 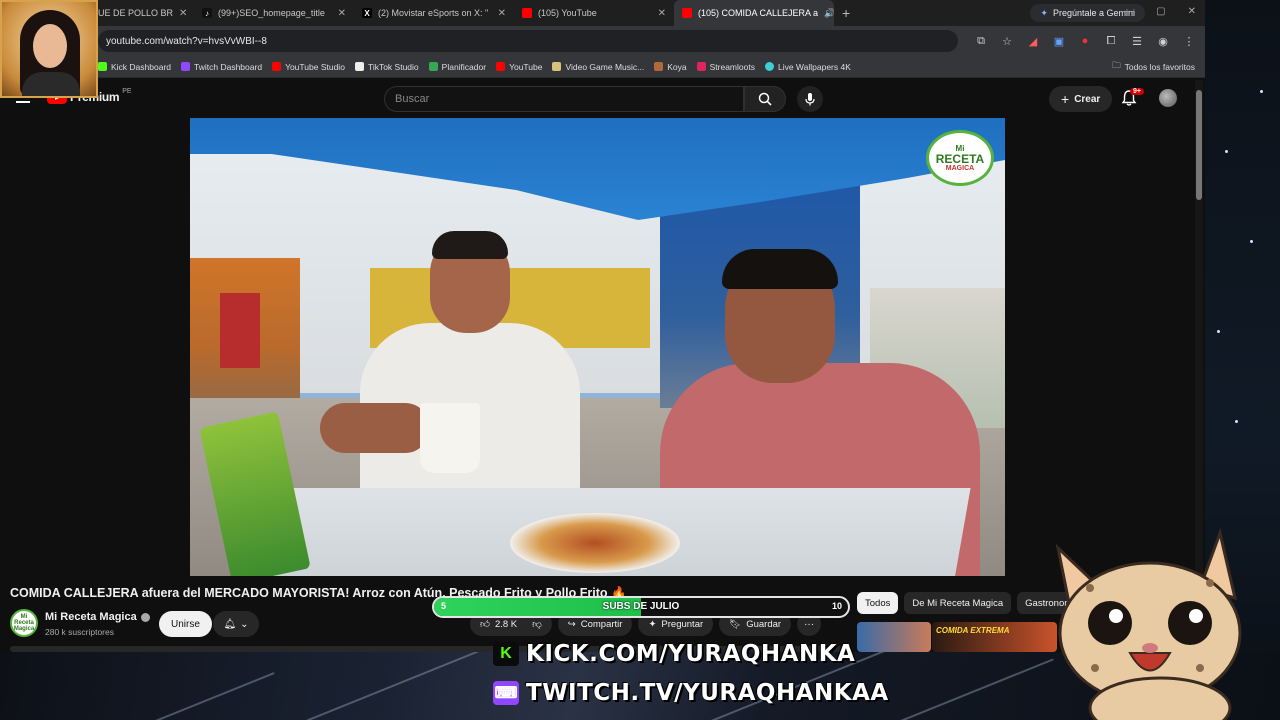 I want to click on recommended-video-thumbnail, so click(x=894, y=637).